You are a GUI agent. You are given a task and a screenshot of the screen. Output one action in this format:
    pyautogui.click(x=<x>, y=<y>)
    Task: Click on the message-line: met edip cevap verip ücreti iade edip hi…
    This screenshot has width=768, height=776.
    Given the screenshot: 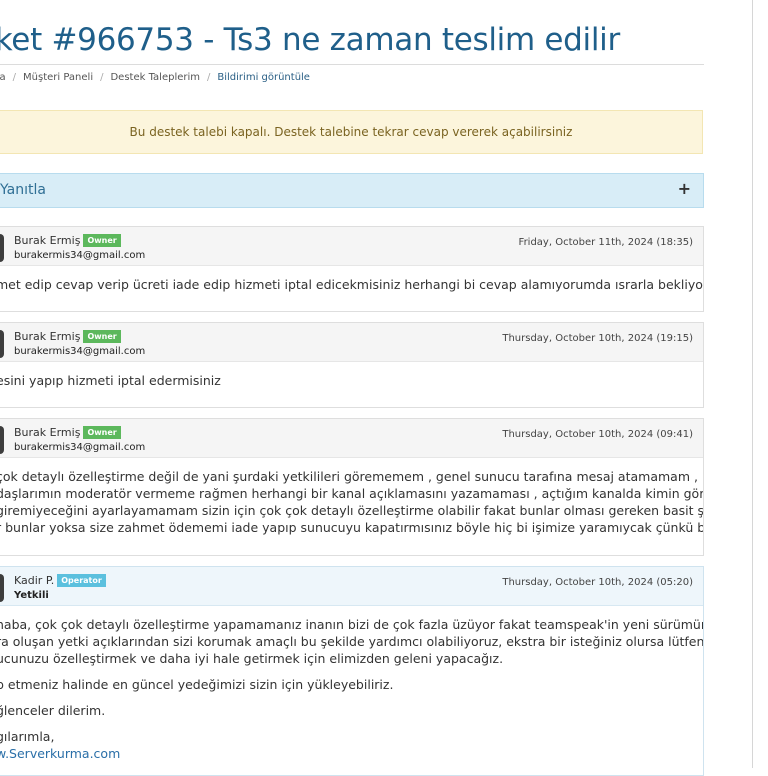 What is the action you would take?
    pyautogui.click(x=351, y=284)
    